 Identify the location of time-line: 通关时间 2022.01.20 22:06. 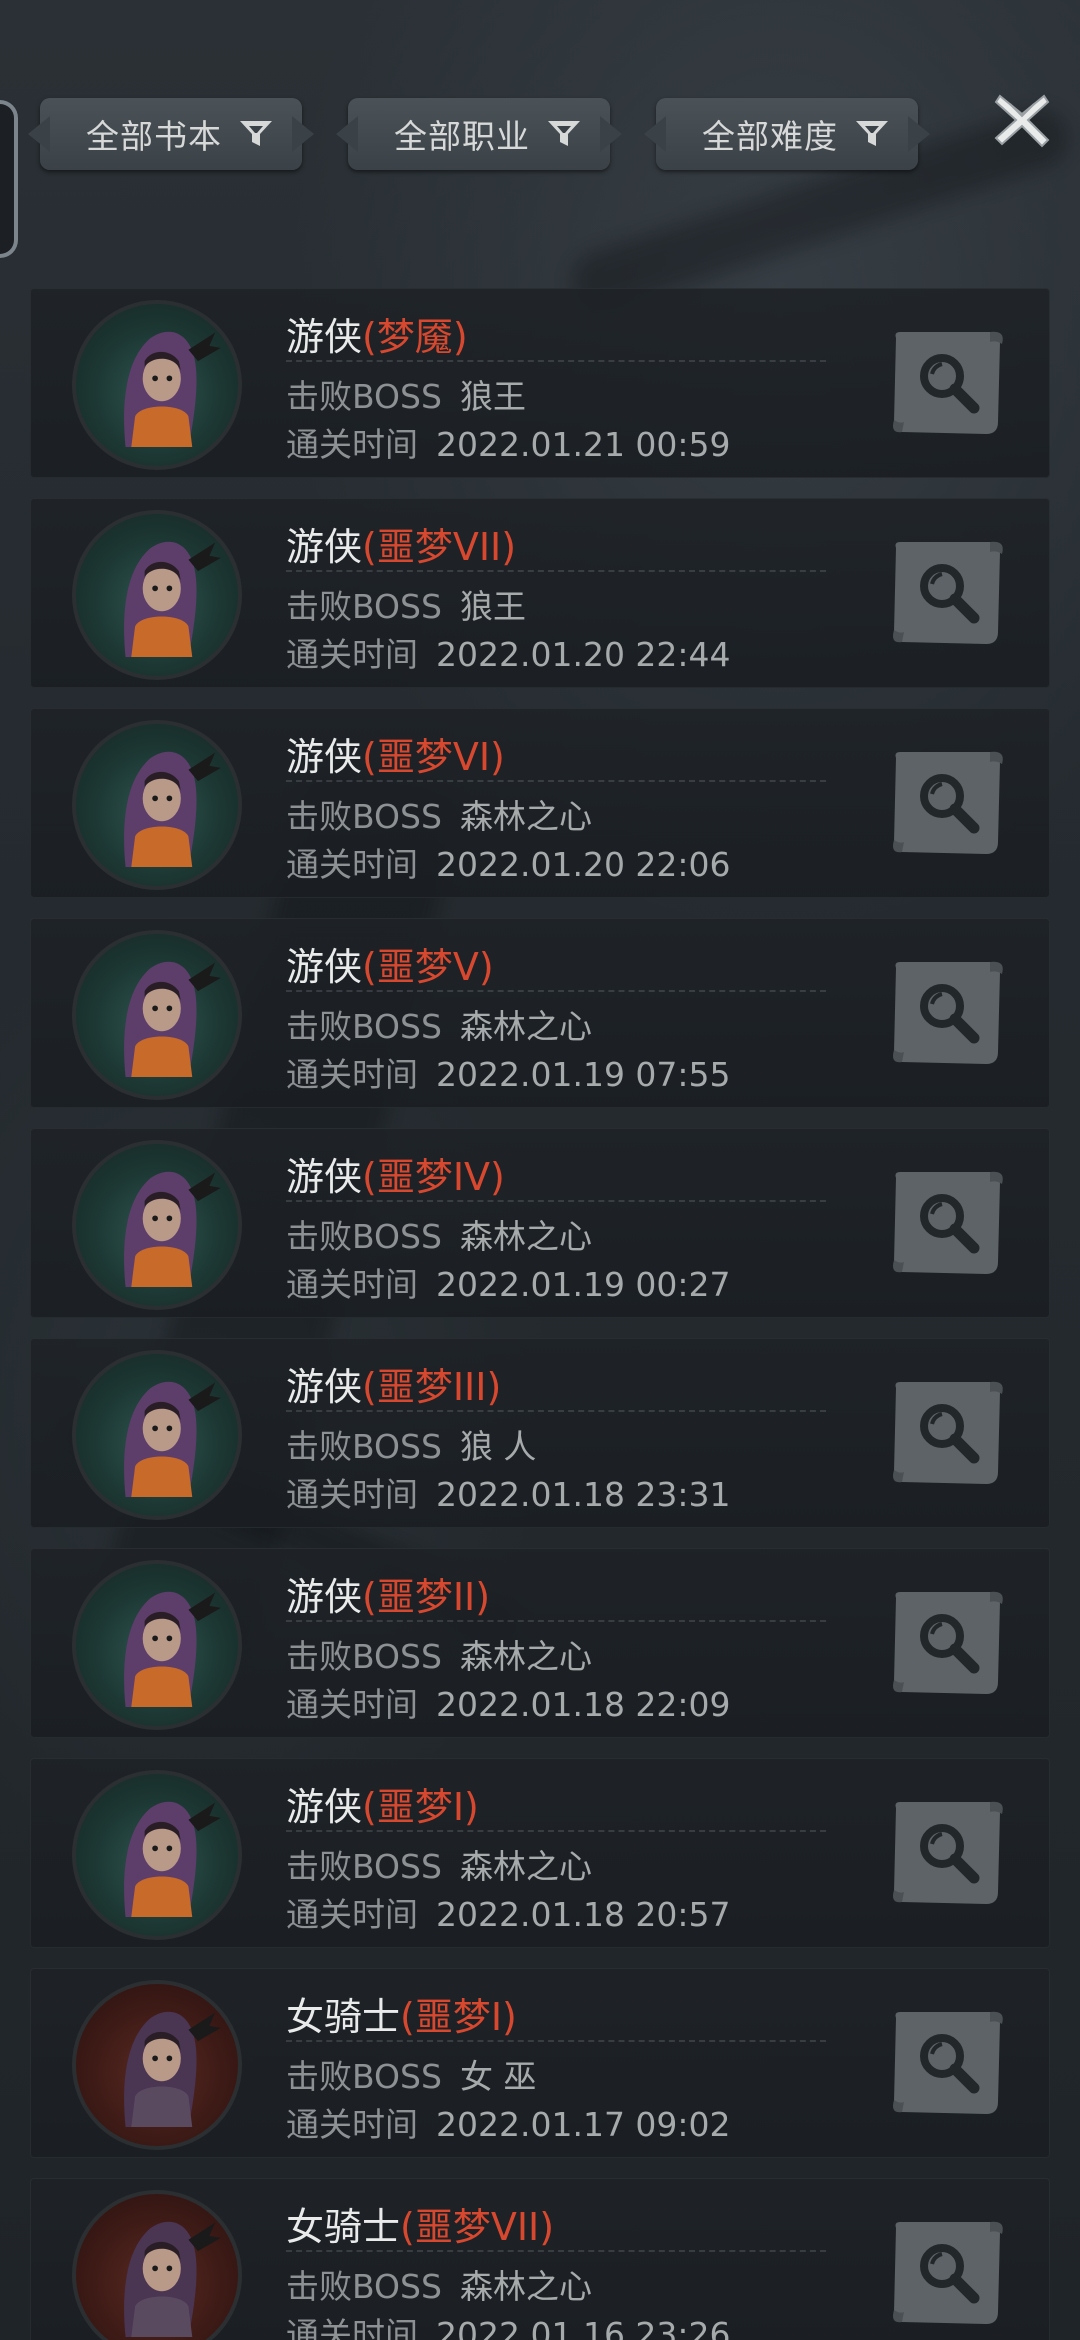
(508, 862).